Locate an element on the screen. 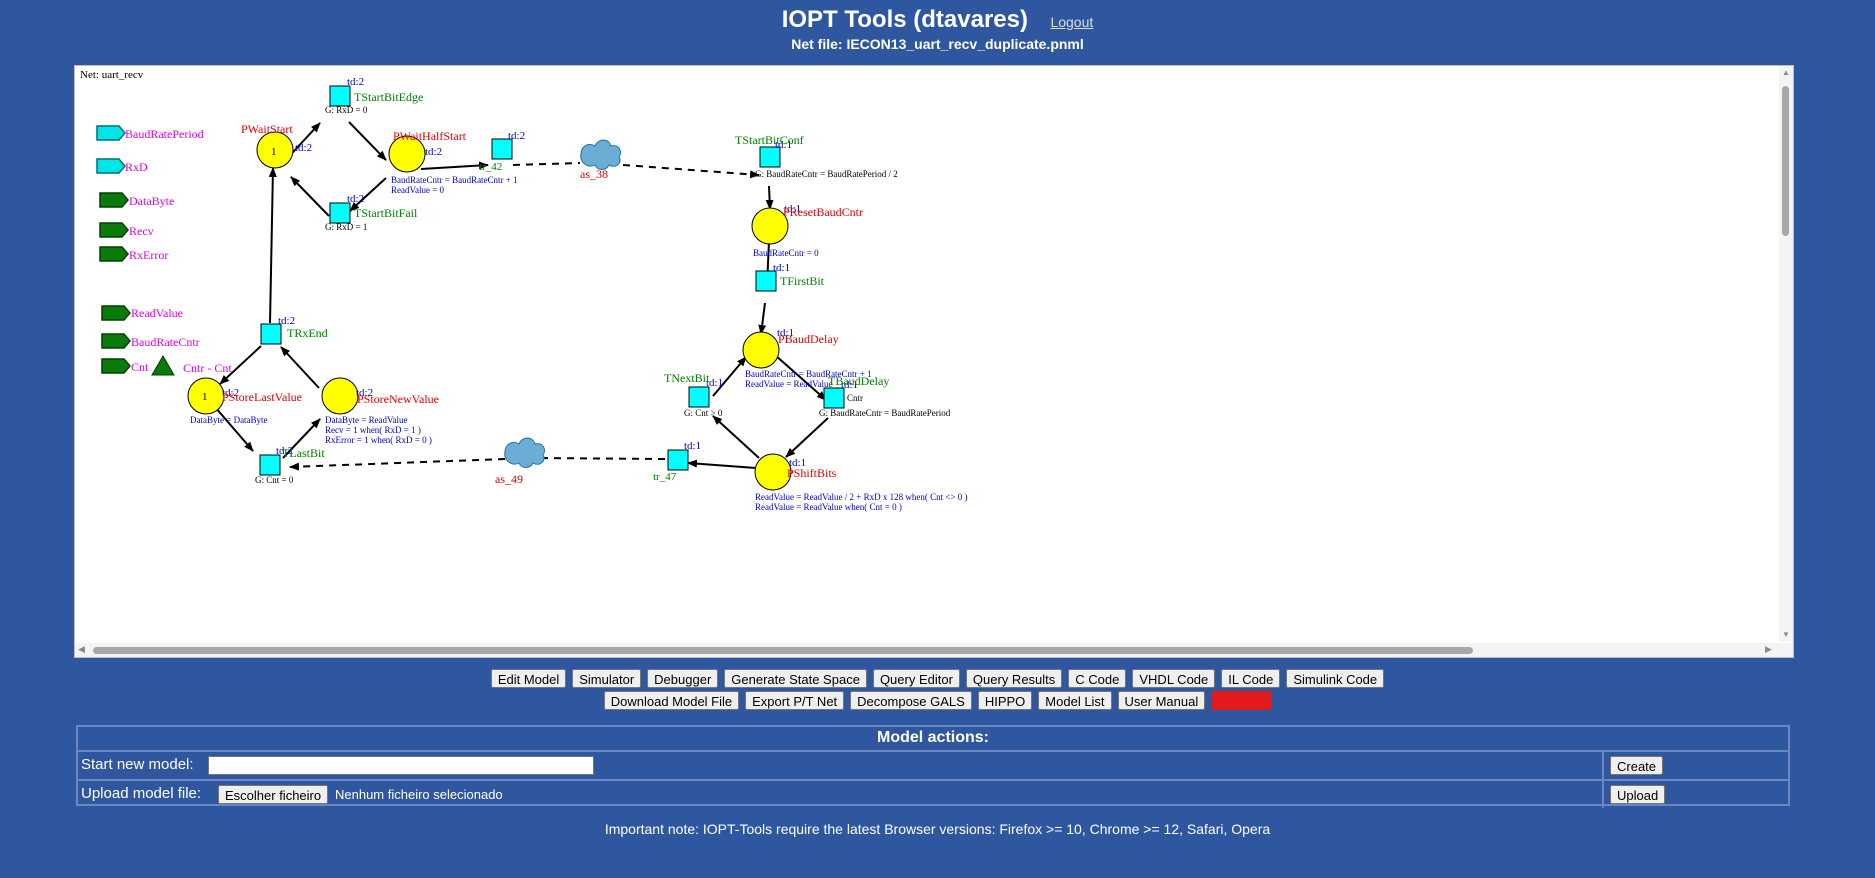  place-action: RxError = 1 when( RxD = 0 ) is located at coordinates (378, 440).